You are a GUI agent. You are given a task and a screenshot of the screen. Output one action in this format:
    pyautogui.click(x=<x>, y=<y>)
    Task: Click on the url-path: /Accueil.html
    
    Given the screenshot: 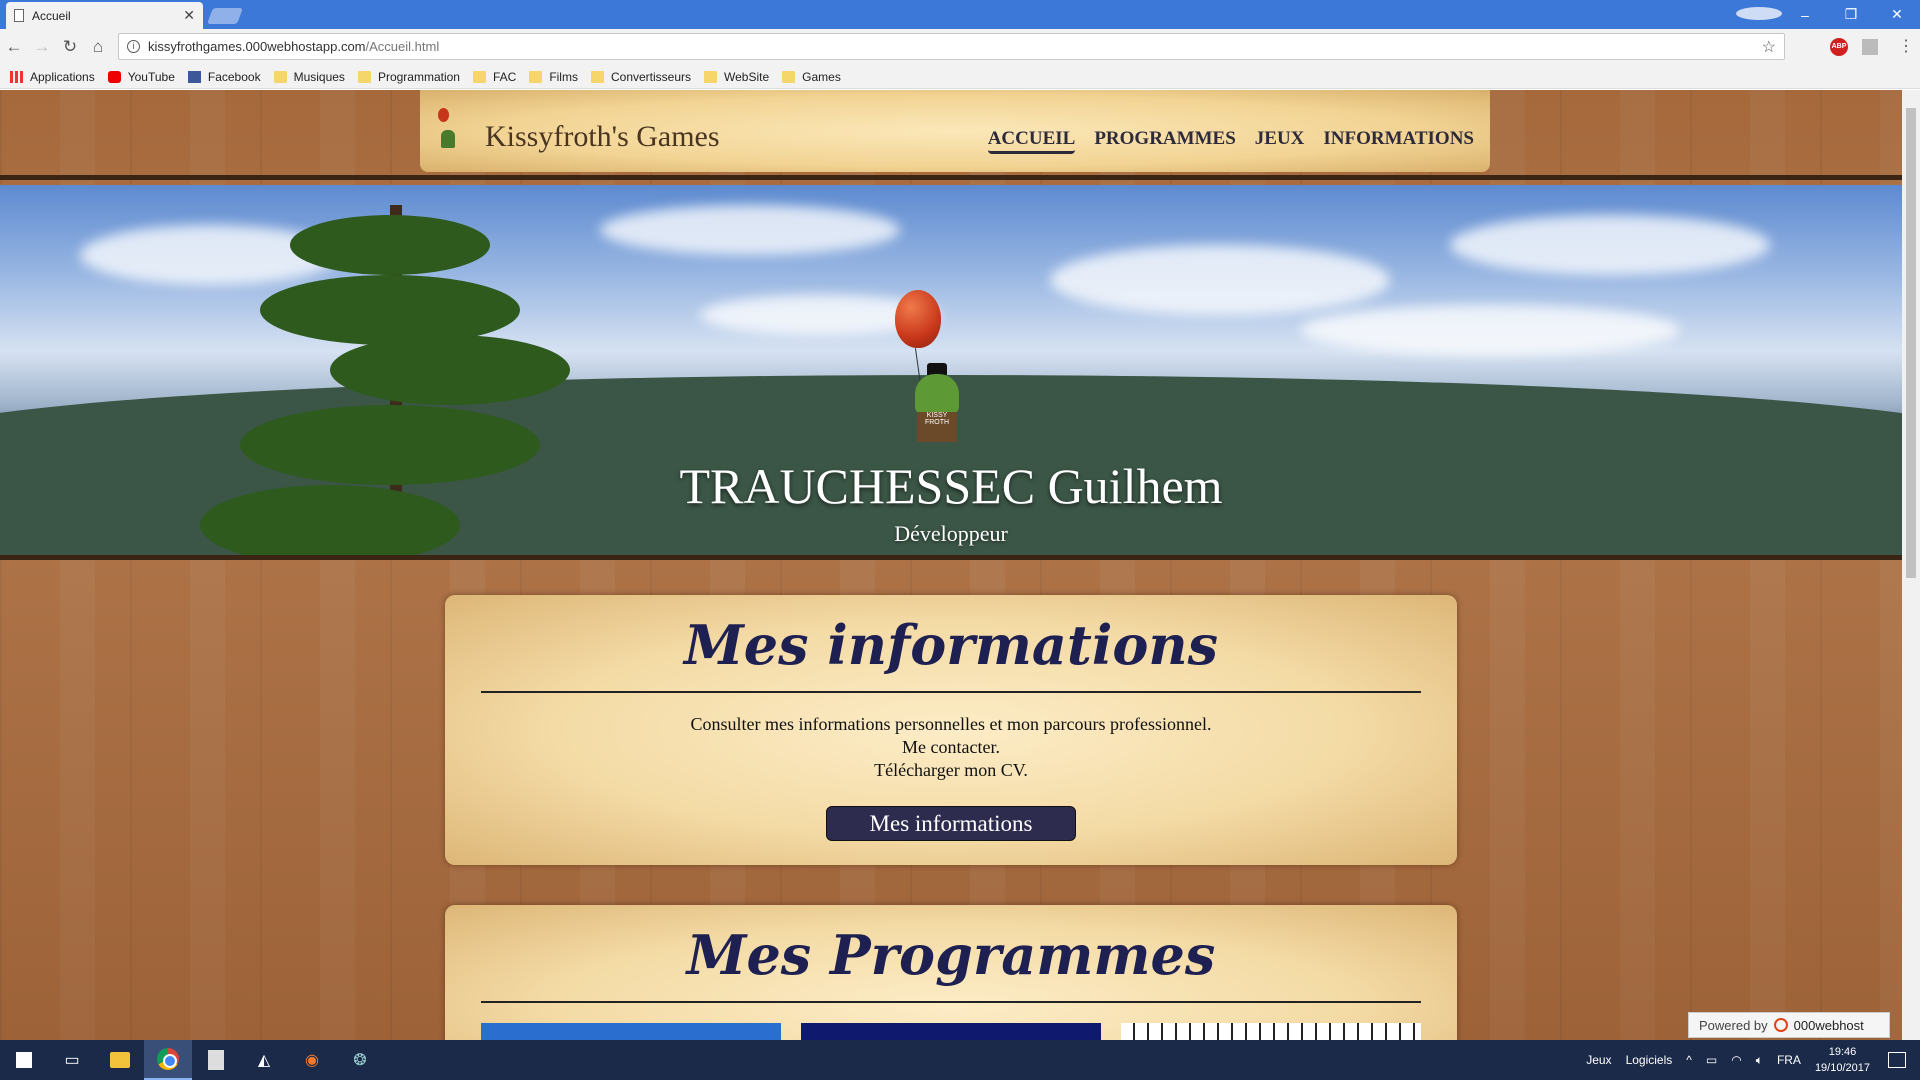 What is the action you would take?
    pyautogui.click(x=402, y=46)
    